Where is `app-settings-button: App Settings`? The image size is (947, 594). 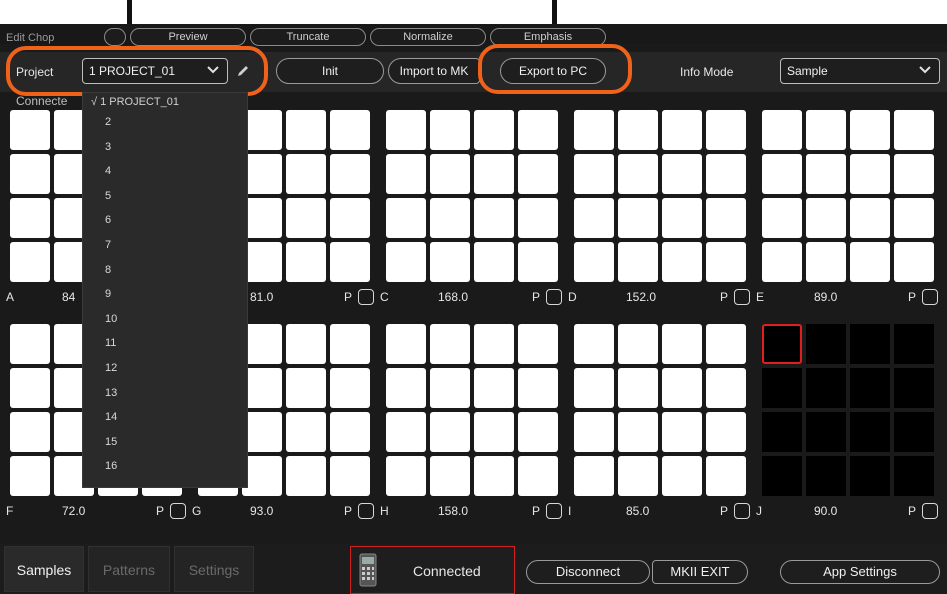
app-settings-button: App Settings is located at coordinates (860, 572).